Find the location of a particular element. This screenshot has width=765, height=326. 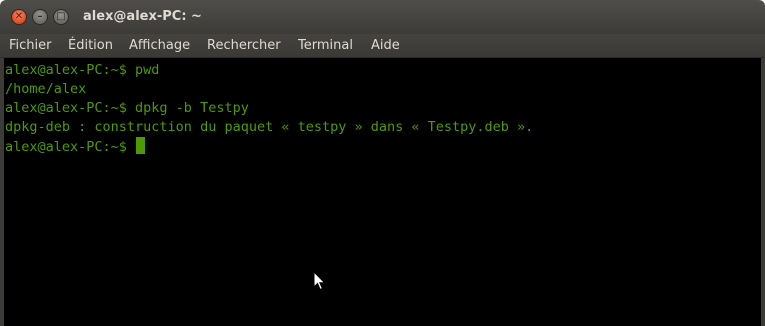

mouse-pointer-icon is located at coordinates (319, 281).